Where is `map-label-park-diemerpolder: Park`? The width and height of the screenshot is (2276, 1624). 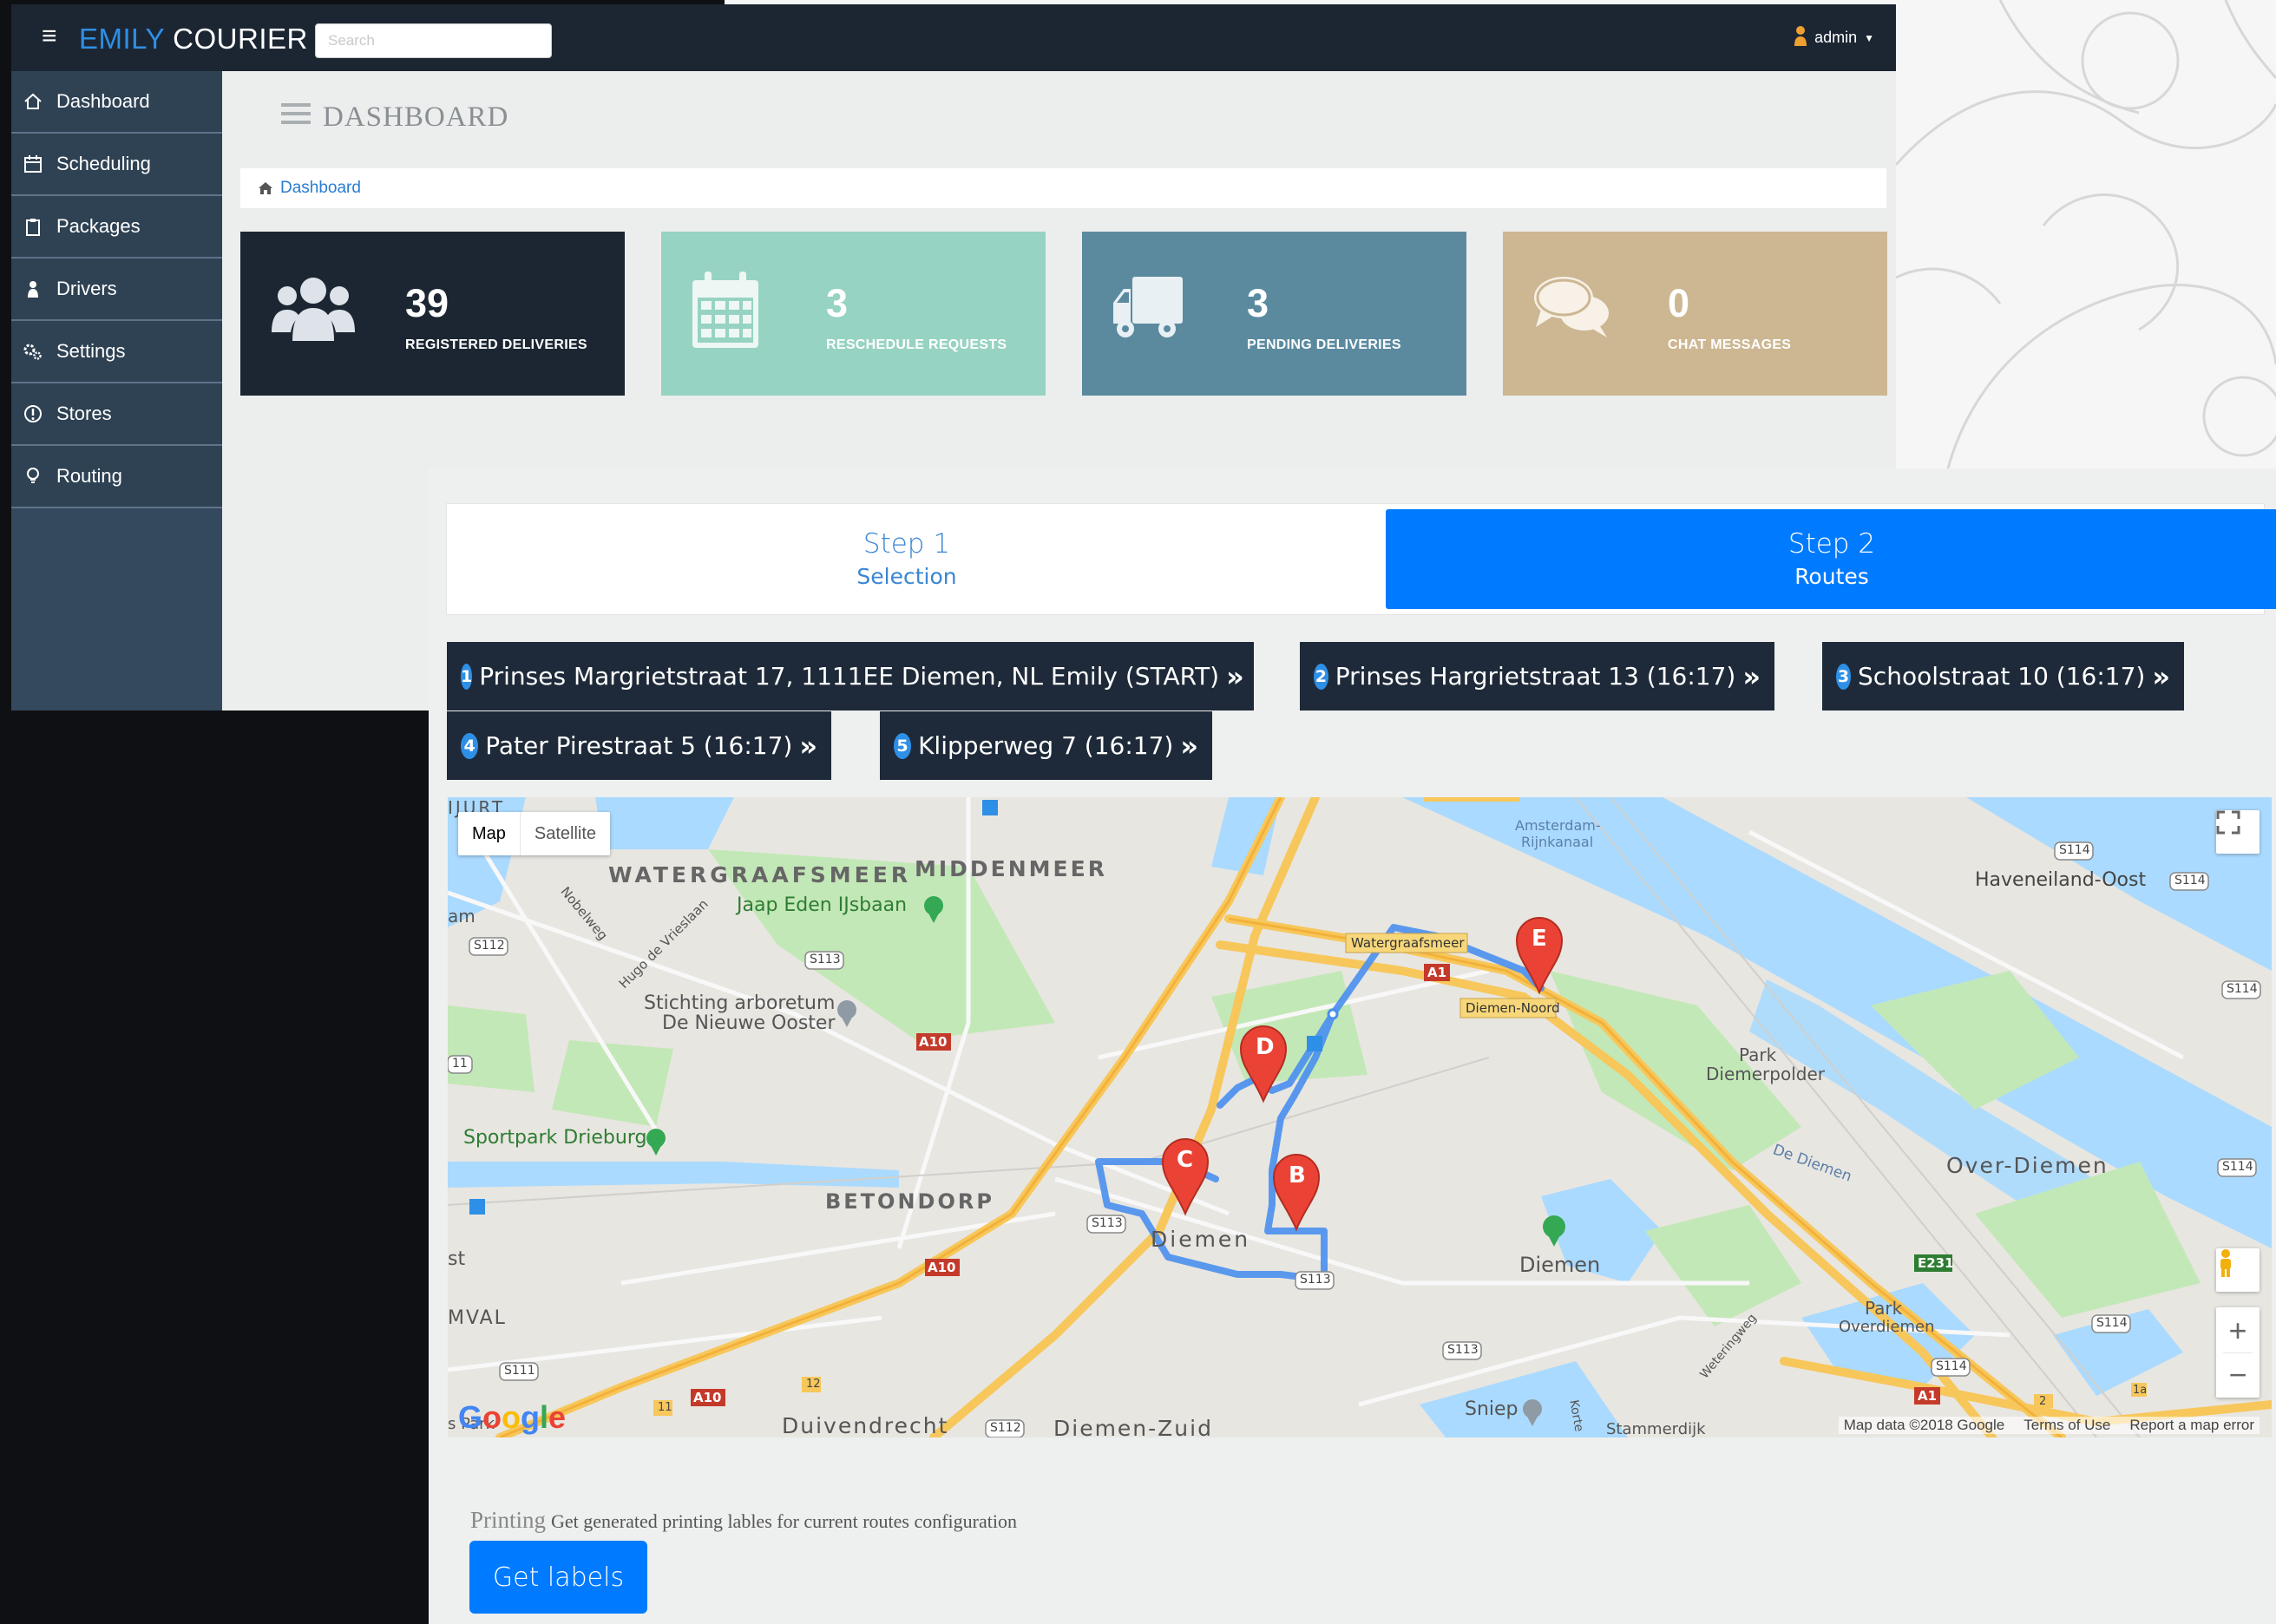
map-label-park-diemerpolder: Park is located at coordinates (1758, 1054).